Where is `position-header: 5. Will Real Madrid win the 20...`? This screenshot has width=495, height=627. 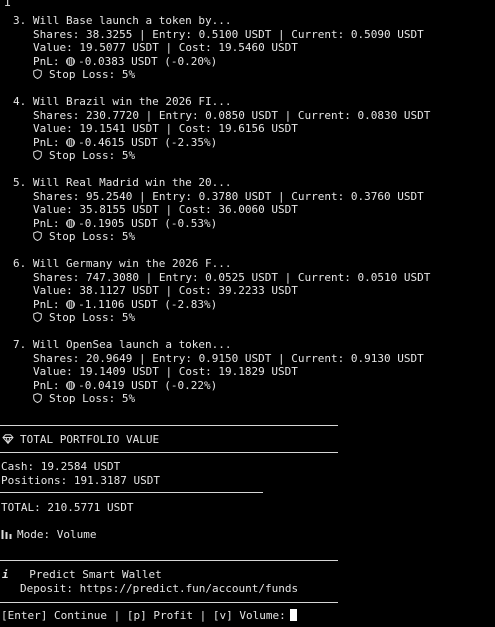 position-header: 5. Will Real Madrid win the 20... is located at coordinates (122, 182).